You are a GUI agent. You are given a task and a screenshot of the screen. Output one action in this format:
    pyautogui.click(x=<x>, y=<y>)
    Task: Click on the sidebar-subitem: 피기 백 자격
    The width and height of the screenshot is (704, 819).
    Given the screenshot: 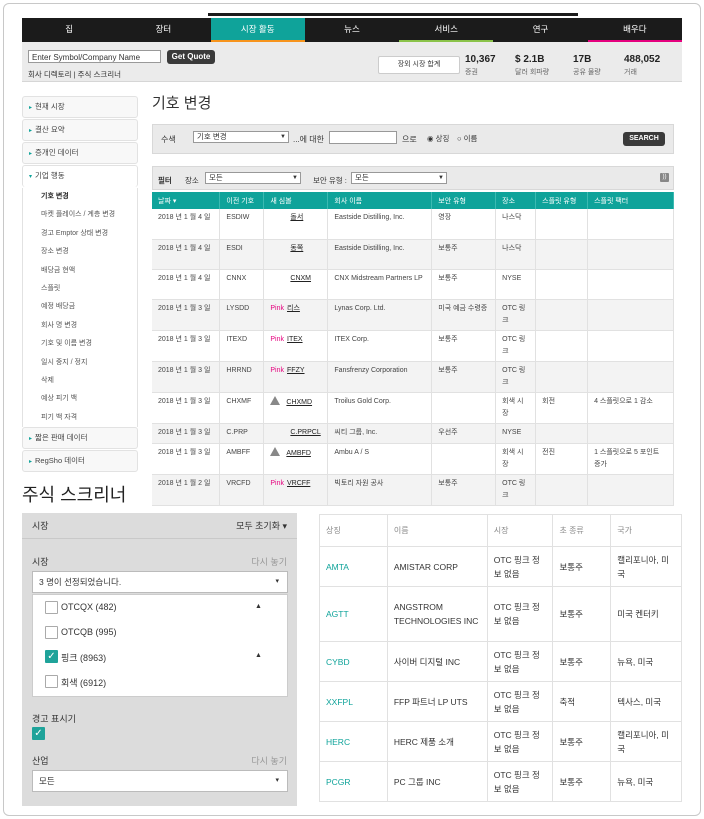 What is the action you would take?
    pyautogui.click(x=80, y=418)
    